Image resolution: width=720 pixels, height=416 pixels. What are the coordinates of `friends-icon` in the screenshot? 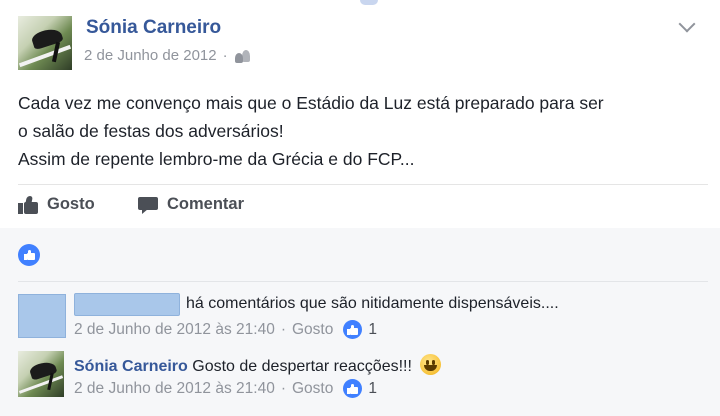 It's located at (243, 56).